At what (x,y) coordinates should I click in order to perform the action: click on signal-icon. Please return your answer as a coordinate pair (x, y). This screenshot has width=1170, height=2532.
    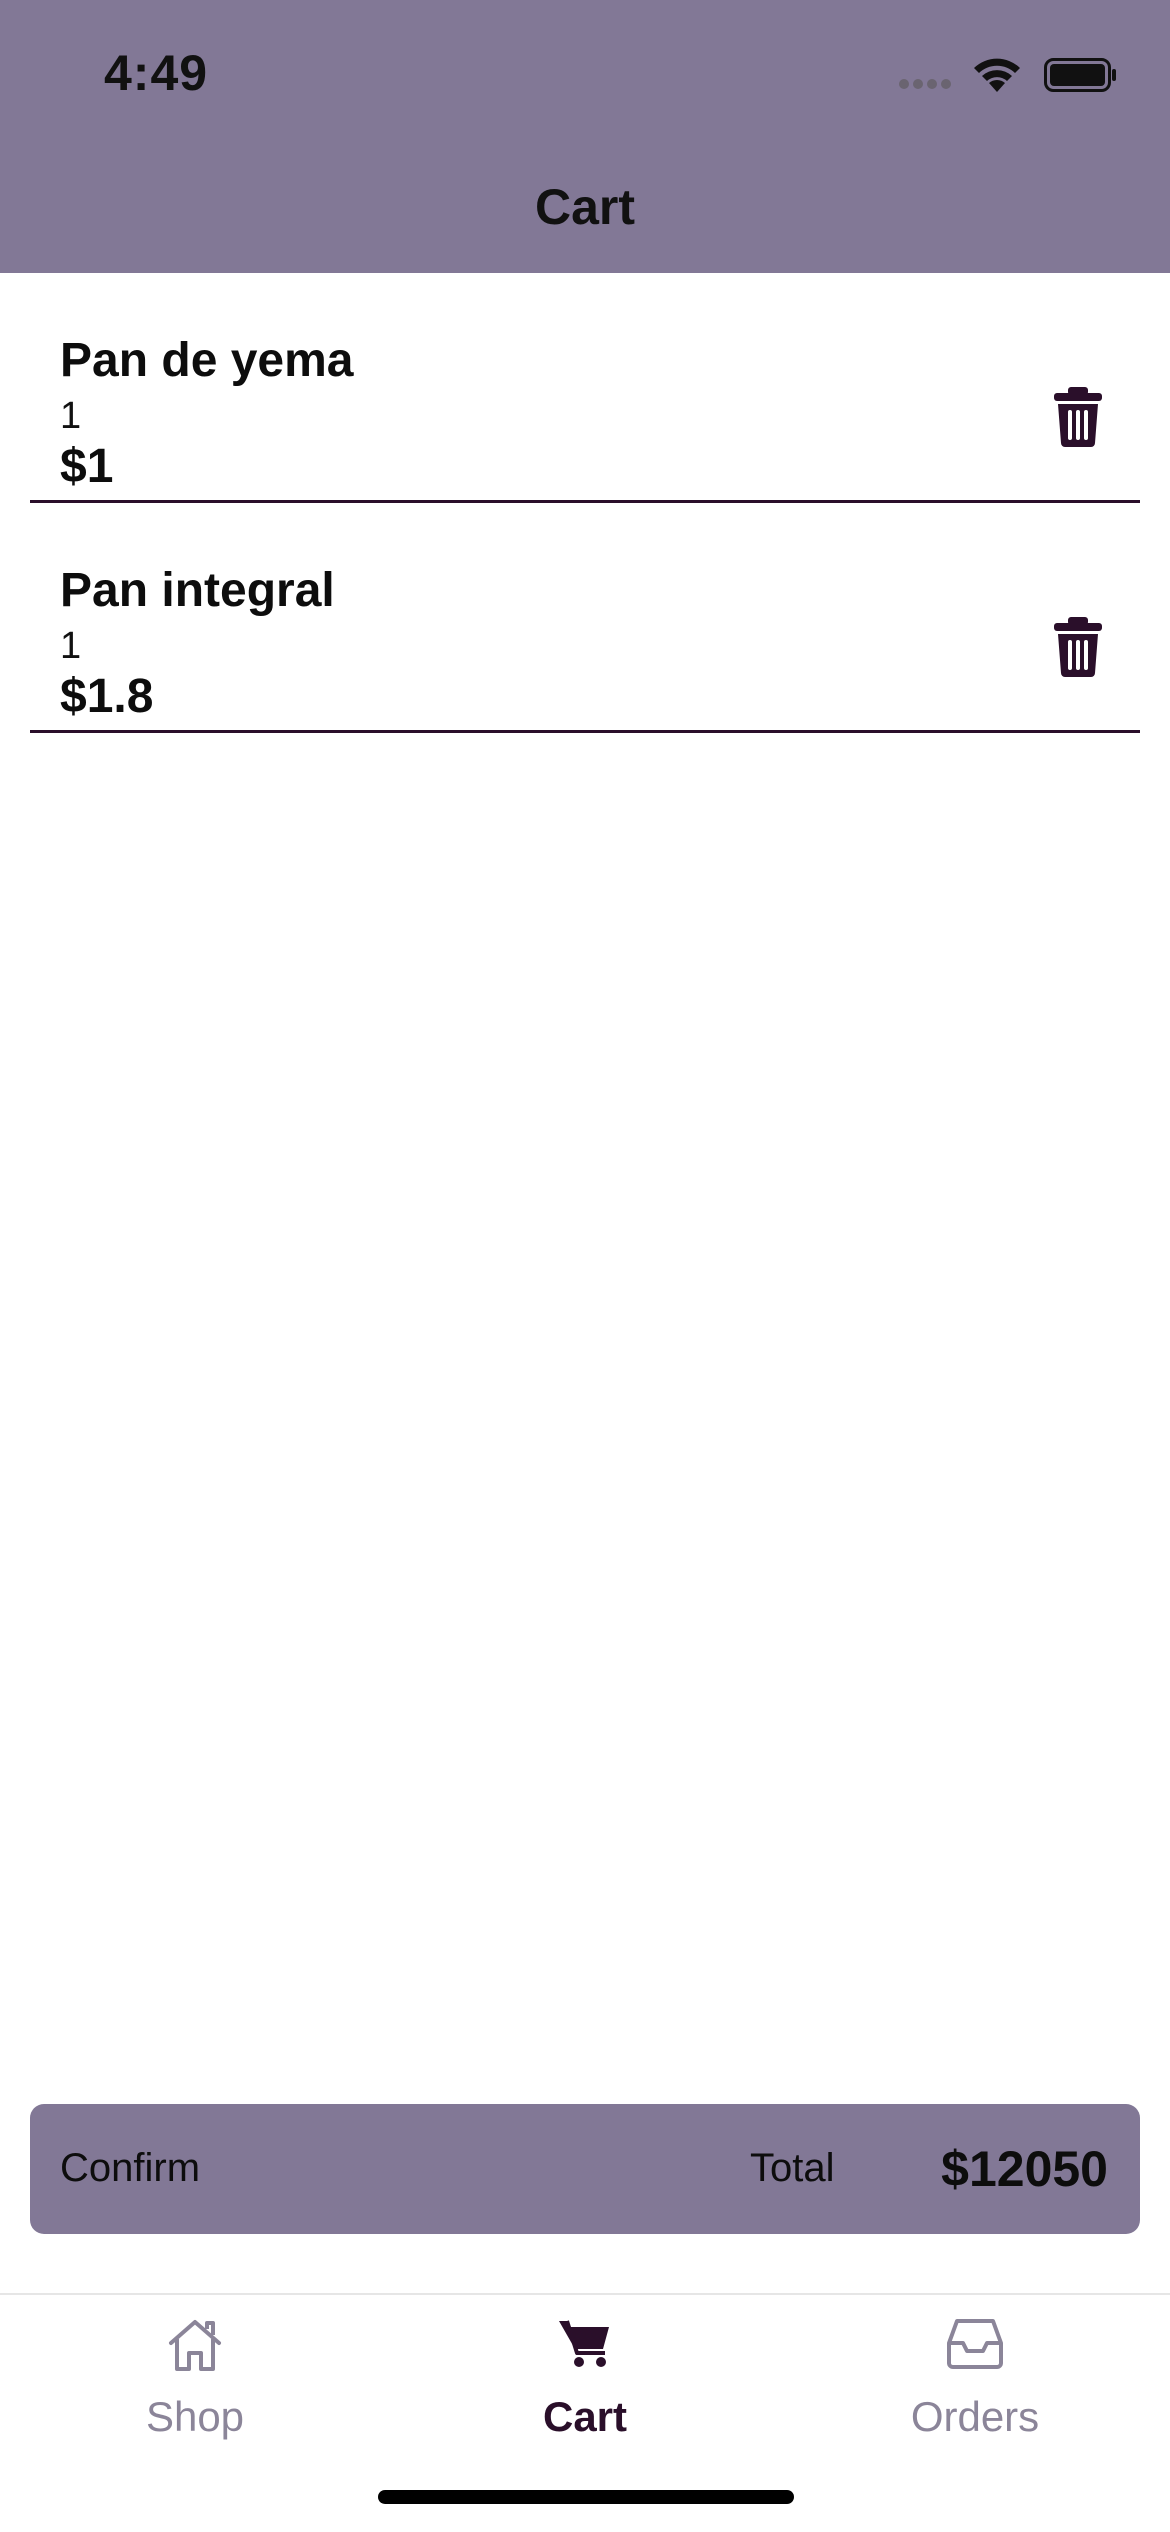
    Looking at the image, I should click on (925, 84).